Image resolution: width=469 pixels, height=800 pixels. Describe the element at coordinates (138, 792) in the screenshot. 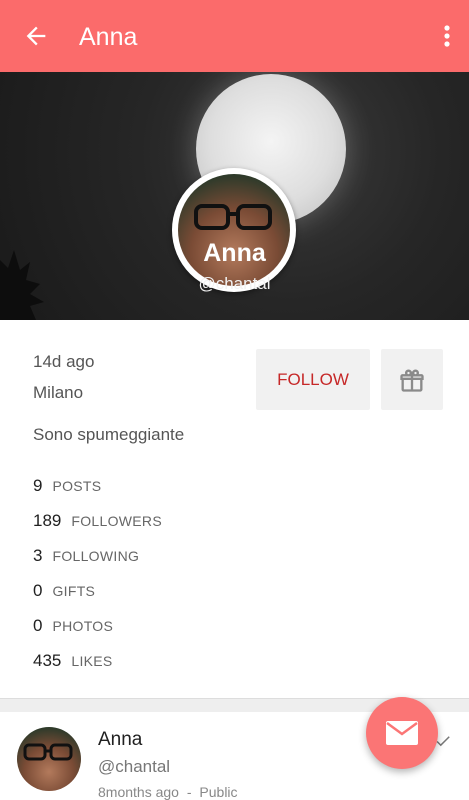

I see `post-time: 8months ago` at that location.